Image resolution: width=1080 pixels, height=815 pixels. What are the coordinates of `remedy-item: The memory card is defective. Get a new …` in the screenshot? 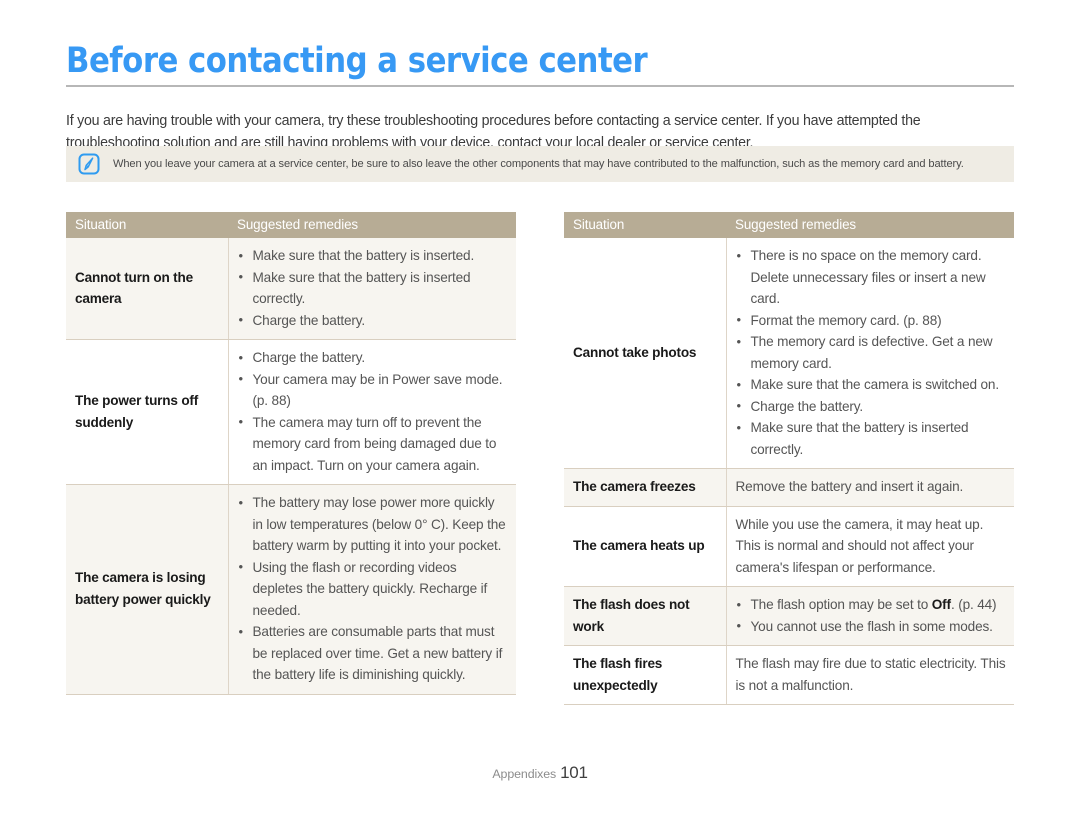 It's located at (871, 352).